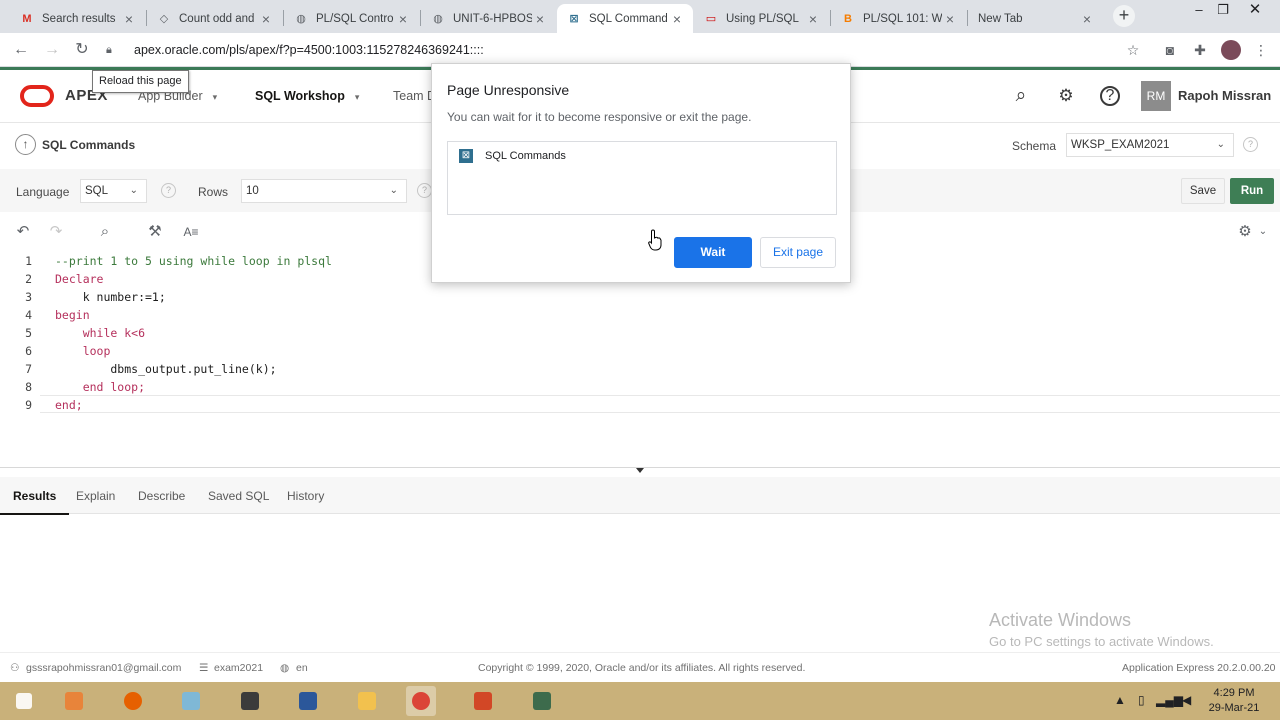  What do you see at coordinates (1245, 232) in the screenshot?
I see `settings-gear-icon: ⚙` at bounding box center [1245, 232].